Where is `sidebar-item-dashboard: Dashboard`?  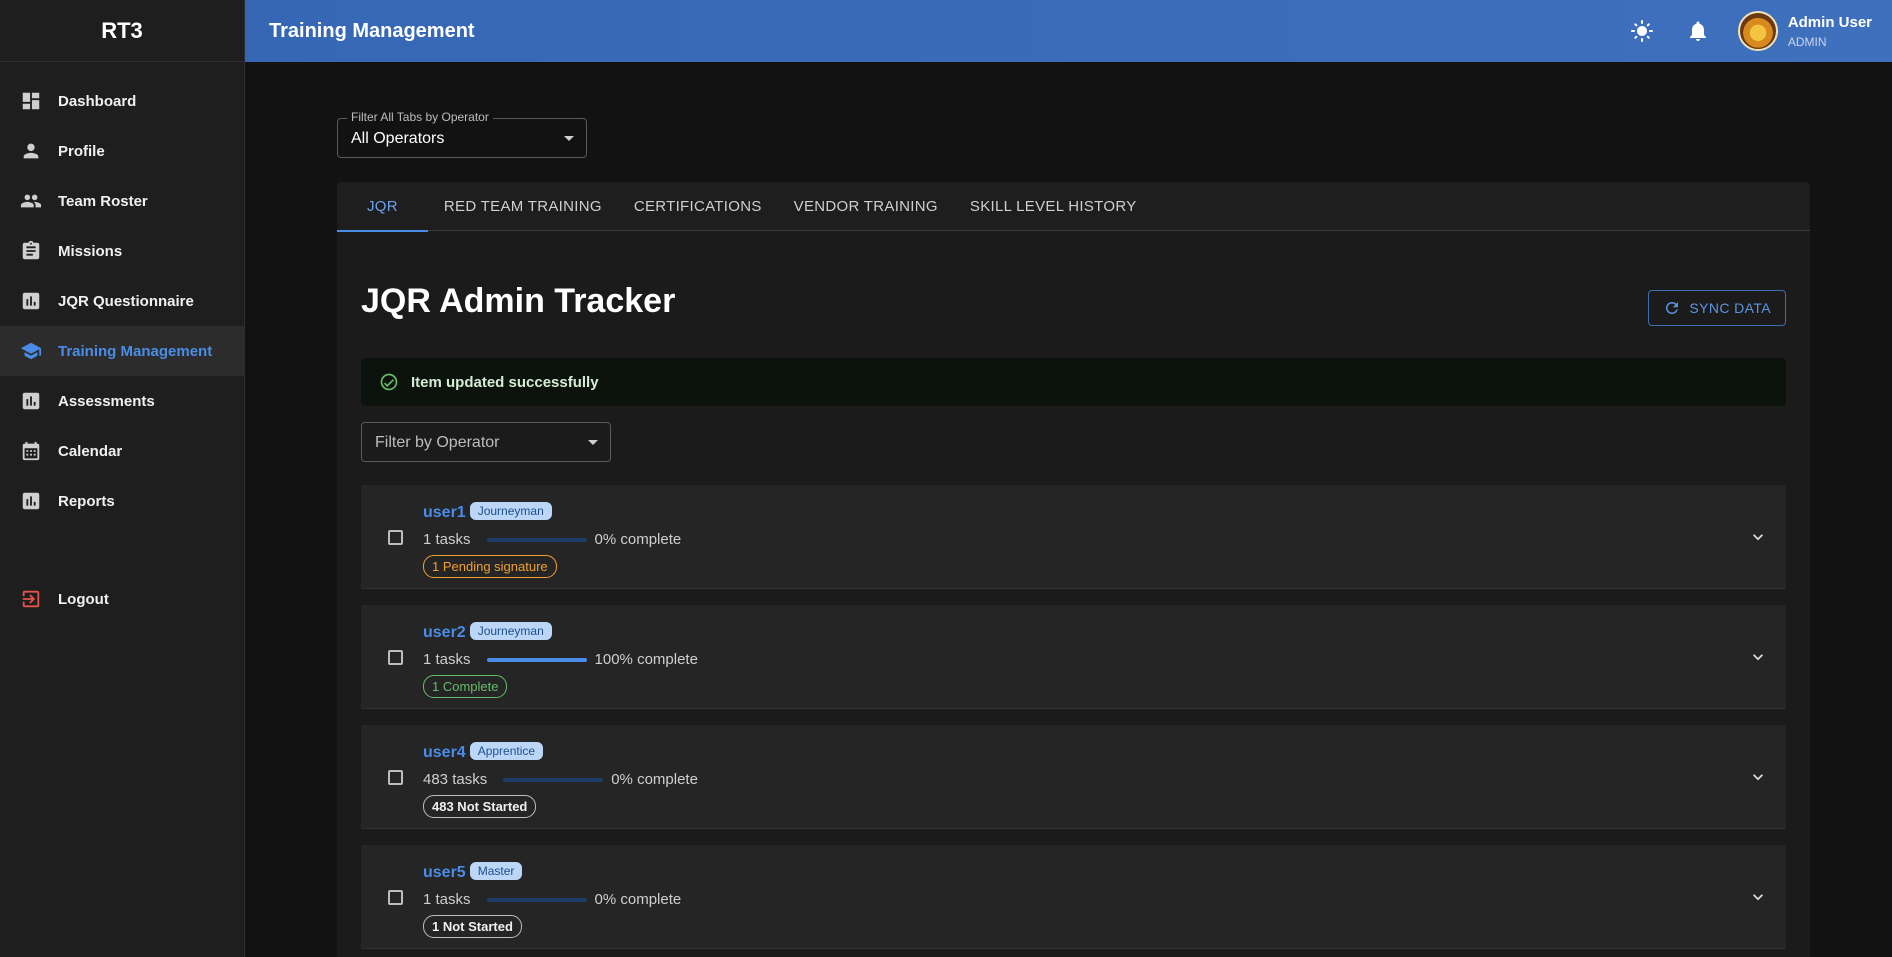 sidebar-item-dashboard: Dashboard is located at coordinates (122, 101).